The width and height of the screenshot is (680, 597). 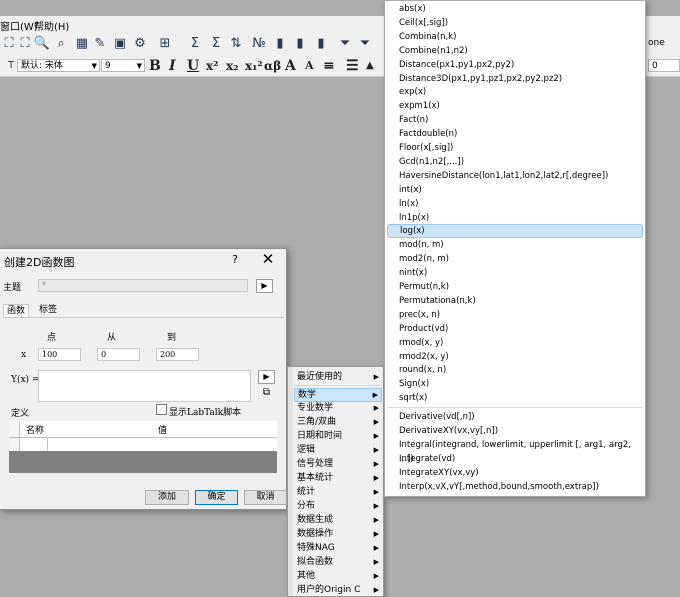 What do you see at coordinates (522, 245) in the screenshot?
I see `function-menu-item: mod(n, m)` at bounding box center [522, 245].